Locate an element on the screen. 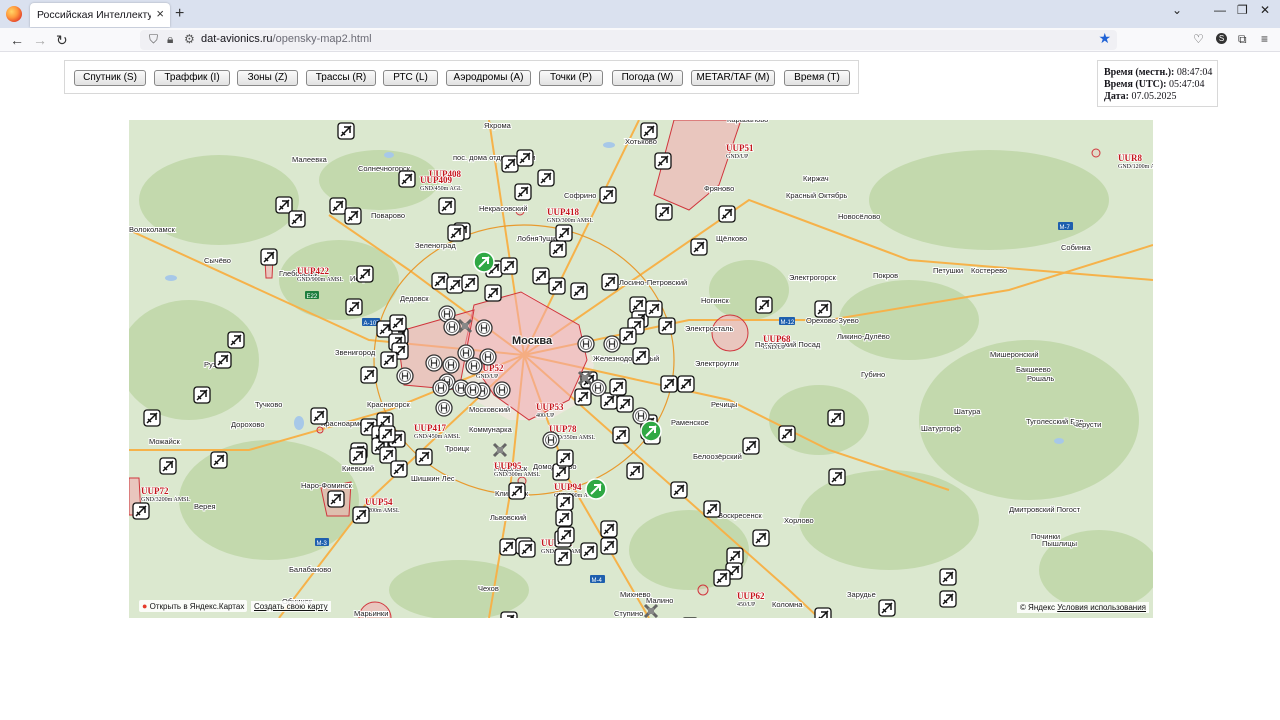 The image size is (1280, 720). lock-warning-icon: 🔒︎ is located at coordinates (170, 39).